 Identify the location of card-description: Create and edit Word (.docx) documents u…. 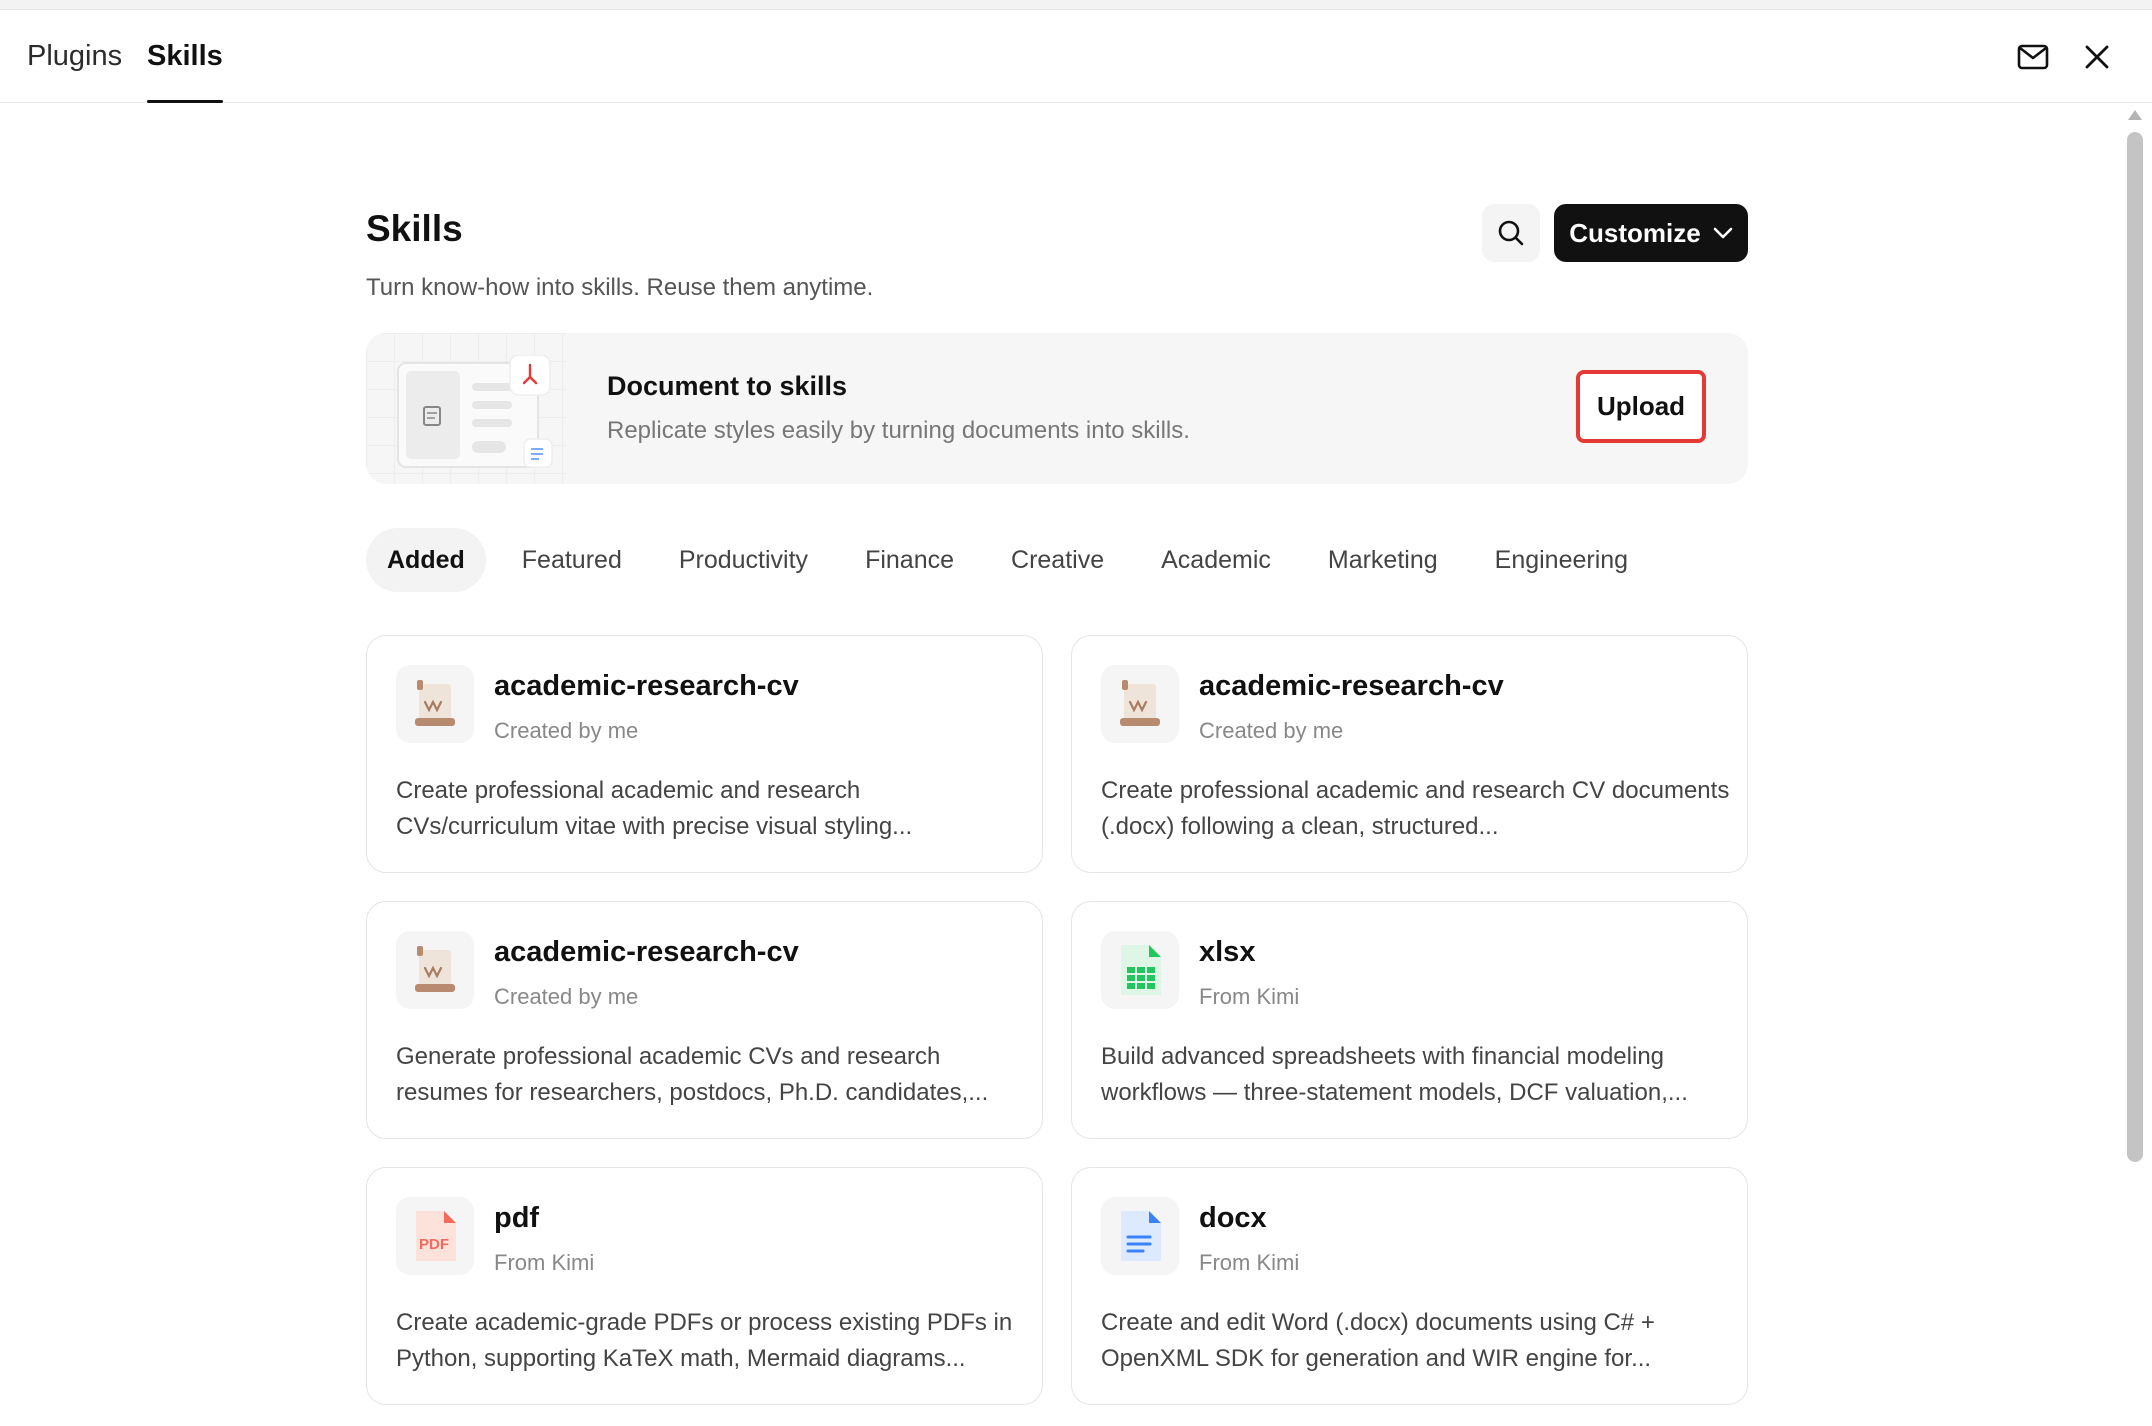
(1378, 1340).